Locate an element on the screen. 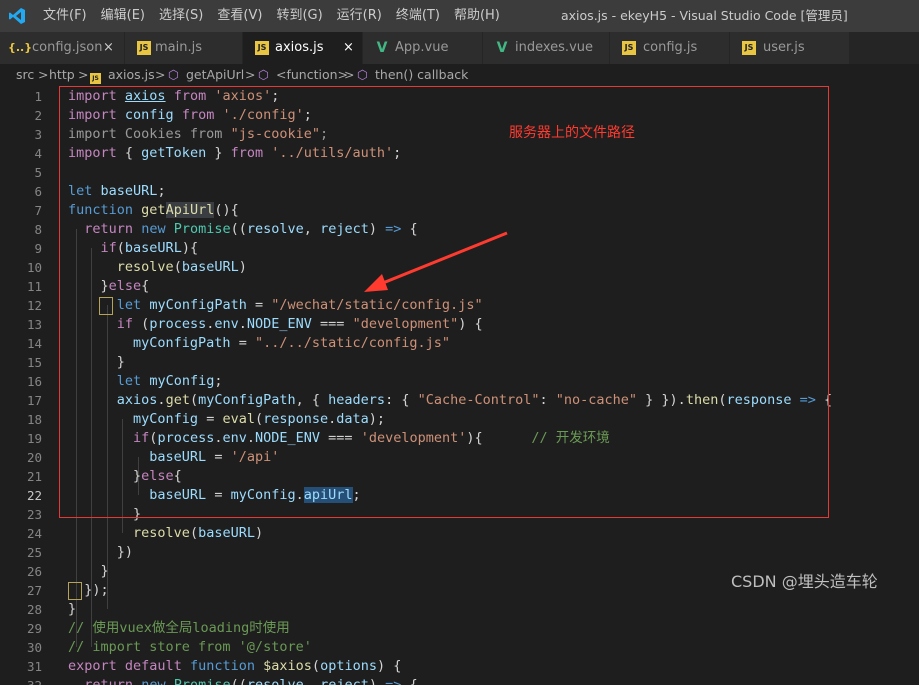 The image size is (919, 685). code-token: new is located at coordinates (153, 229).